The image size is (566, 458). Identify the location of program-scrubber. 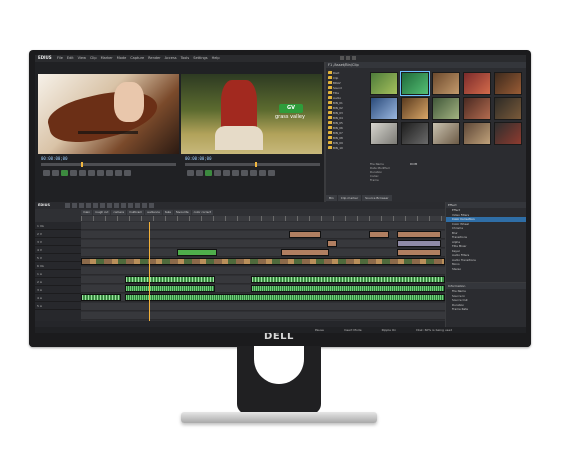
(252, 164).